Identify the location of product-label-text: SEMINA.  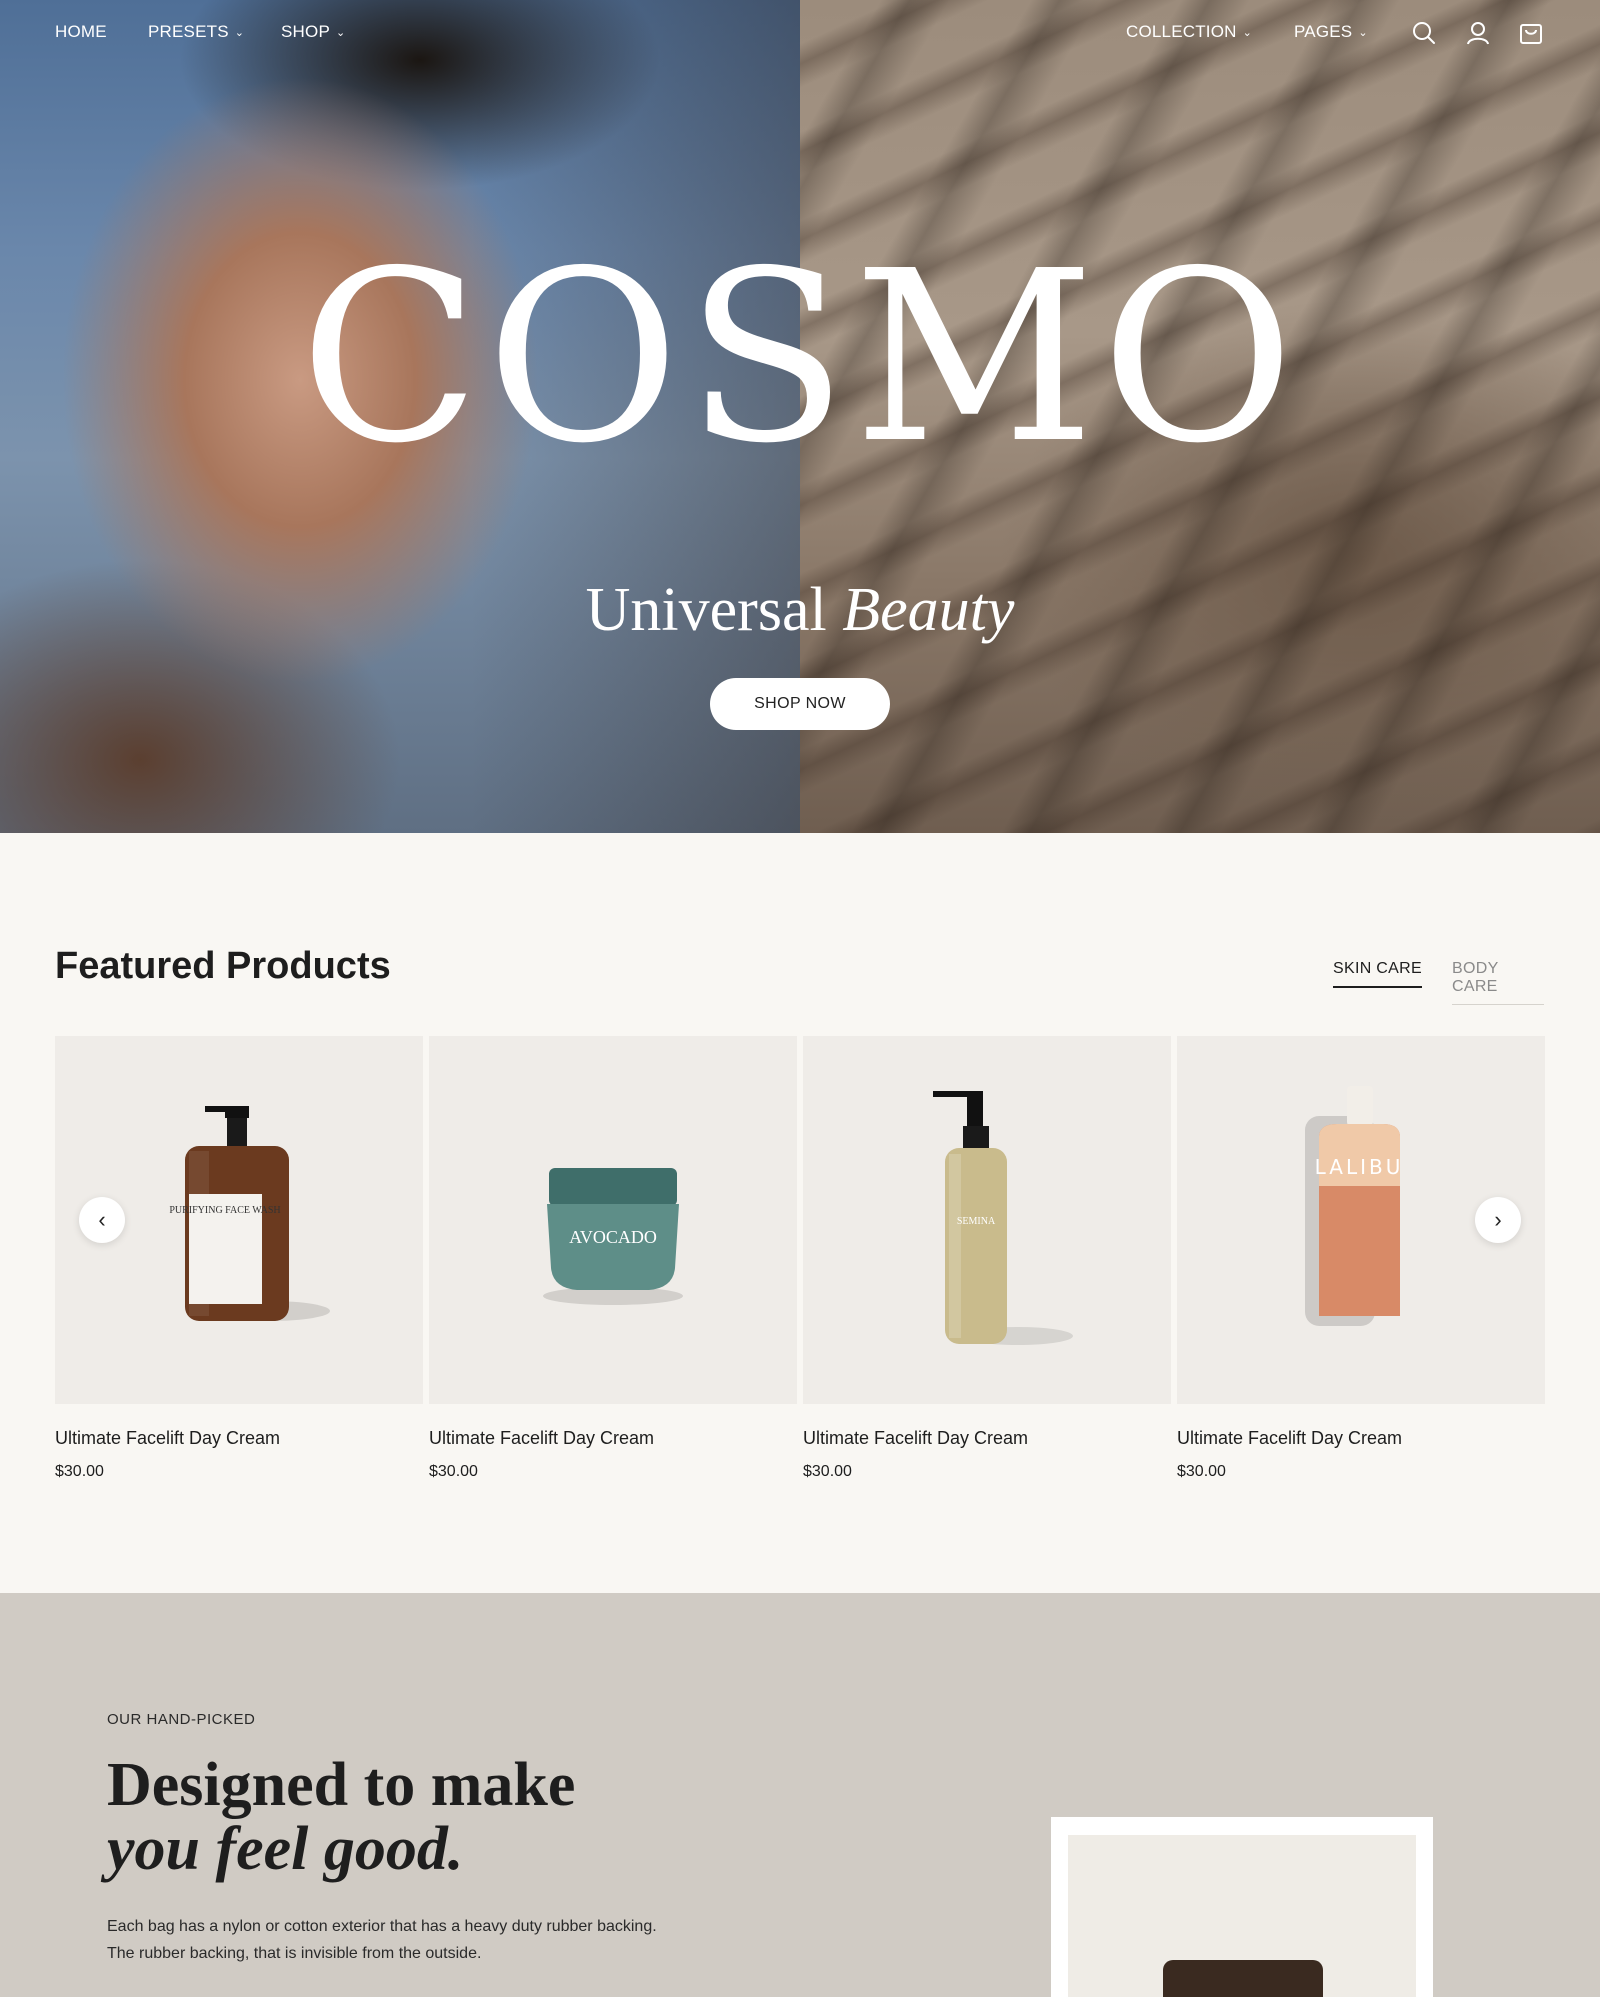
(976, 1221).